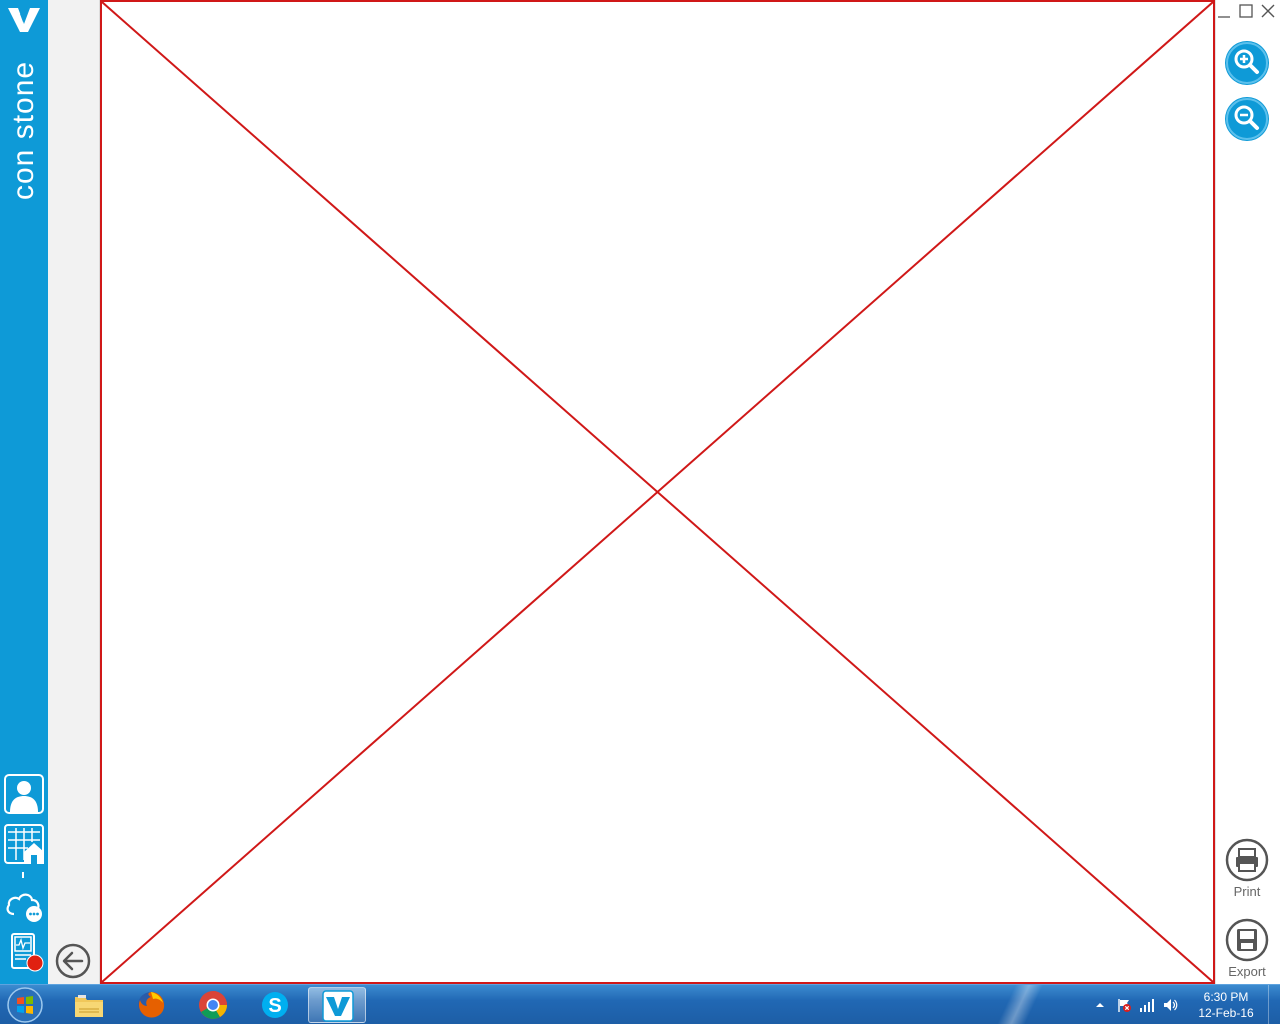 The height and width of the screenshot is (1025, 1280). I want to click on zoom-out-icon, so click(1247, 119).